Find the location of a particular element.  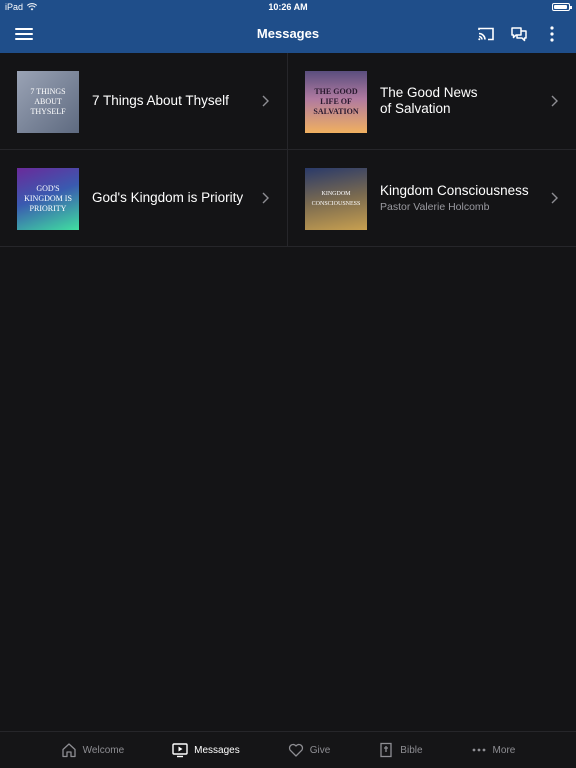

message-title: 7 Things About Thyself is located at coordinates (160, 100).